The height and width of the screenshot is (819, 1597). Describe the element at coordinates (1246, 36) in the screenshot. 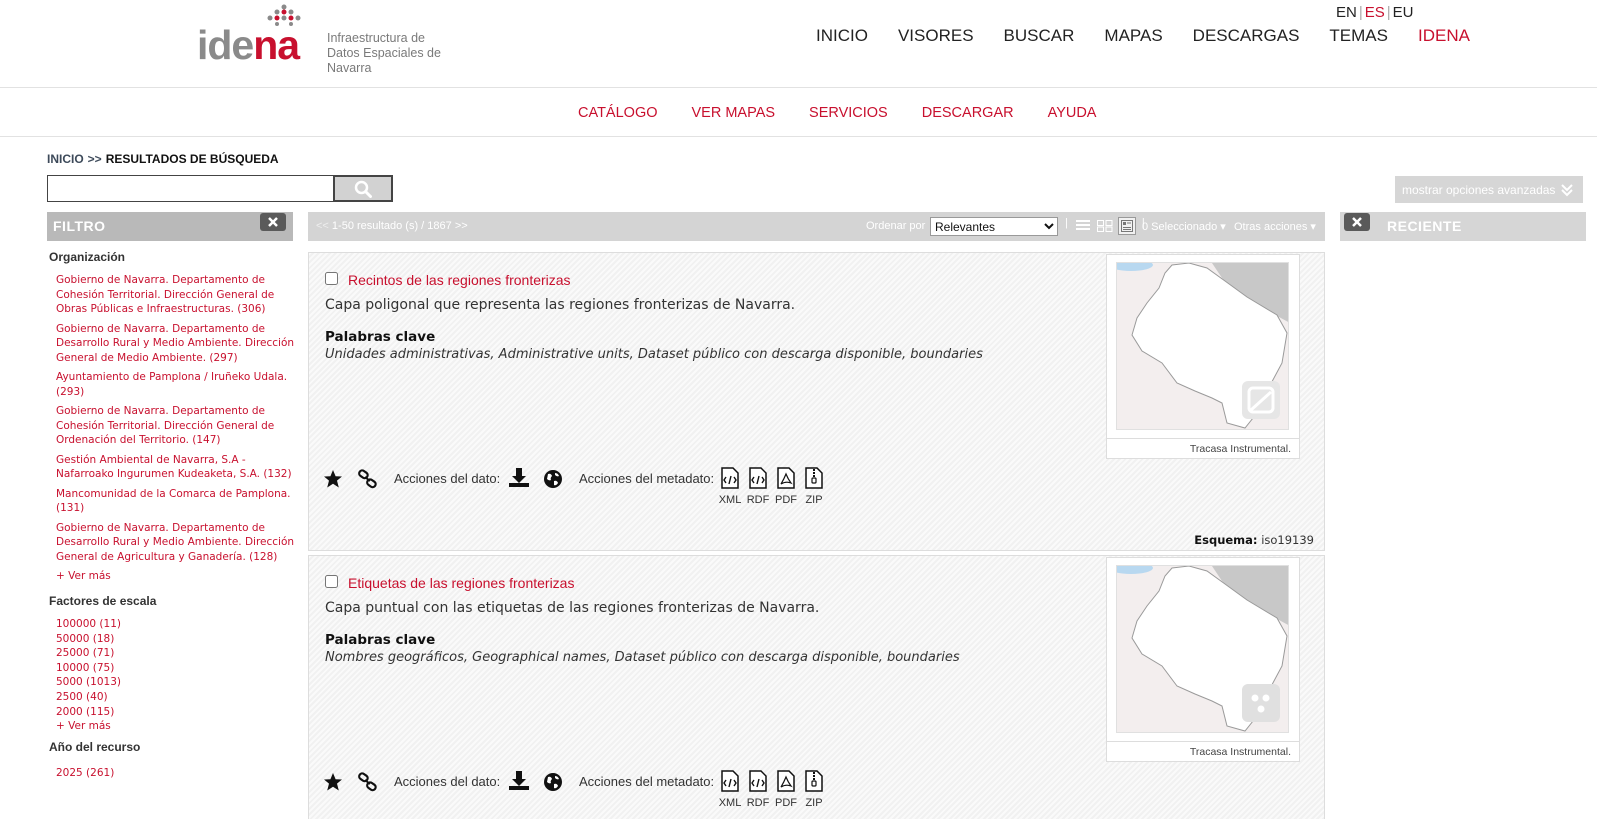

I see `nav-descargas: DESCARGAS` at that location.